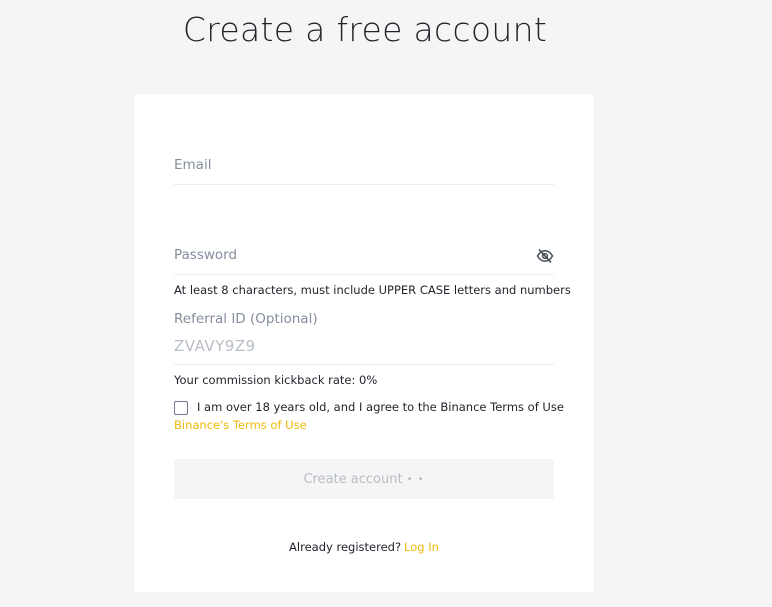 The width and height of the screenshot is (772, 607). I want to click on kickback-rate-text: Your commission kickback rate: 0%, so click(276, 380).